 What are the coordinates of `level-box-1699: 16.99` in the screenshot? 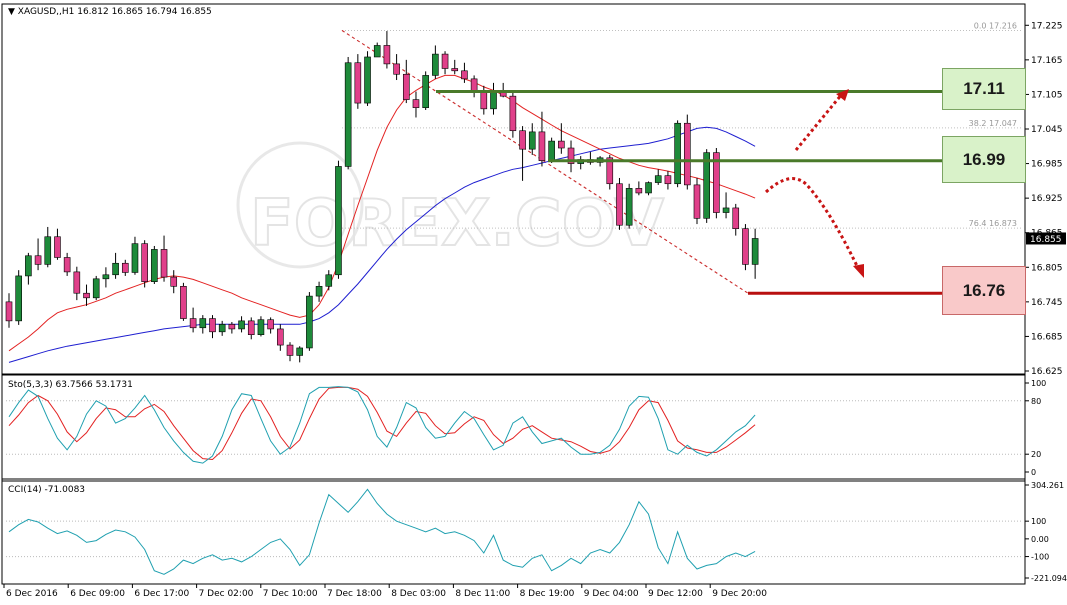 It's located at (984, 159).